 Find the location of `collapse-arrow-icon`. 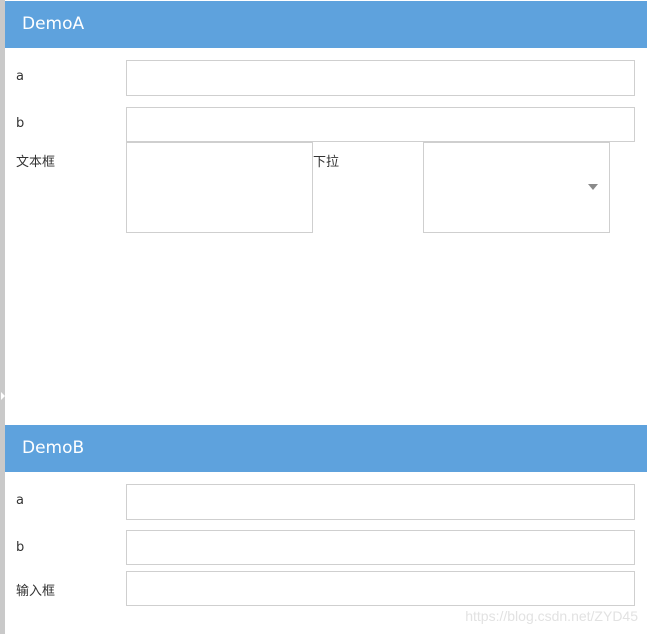

collapse-arrow-icon is located at coordinates (3, 396).